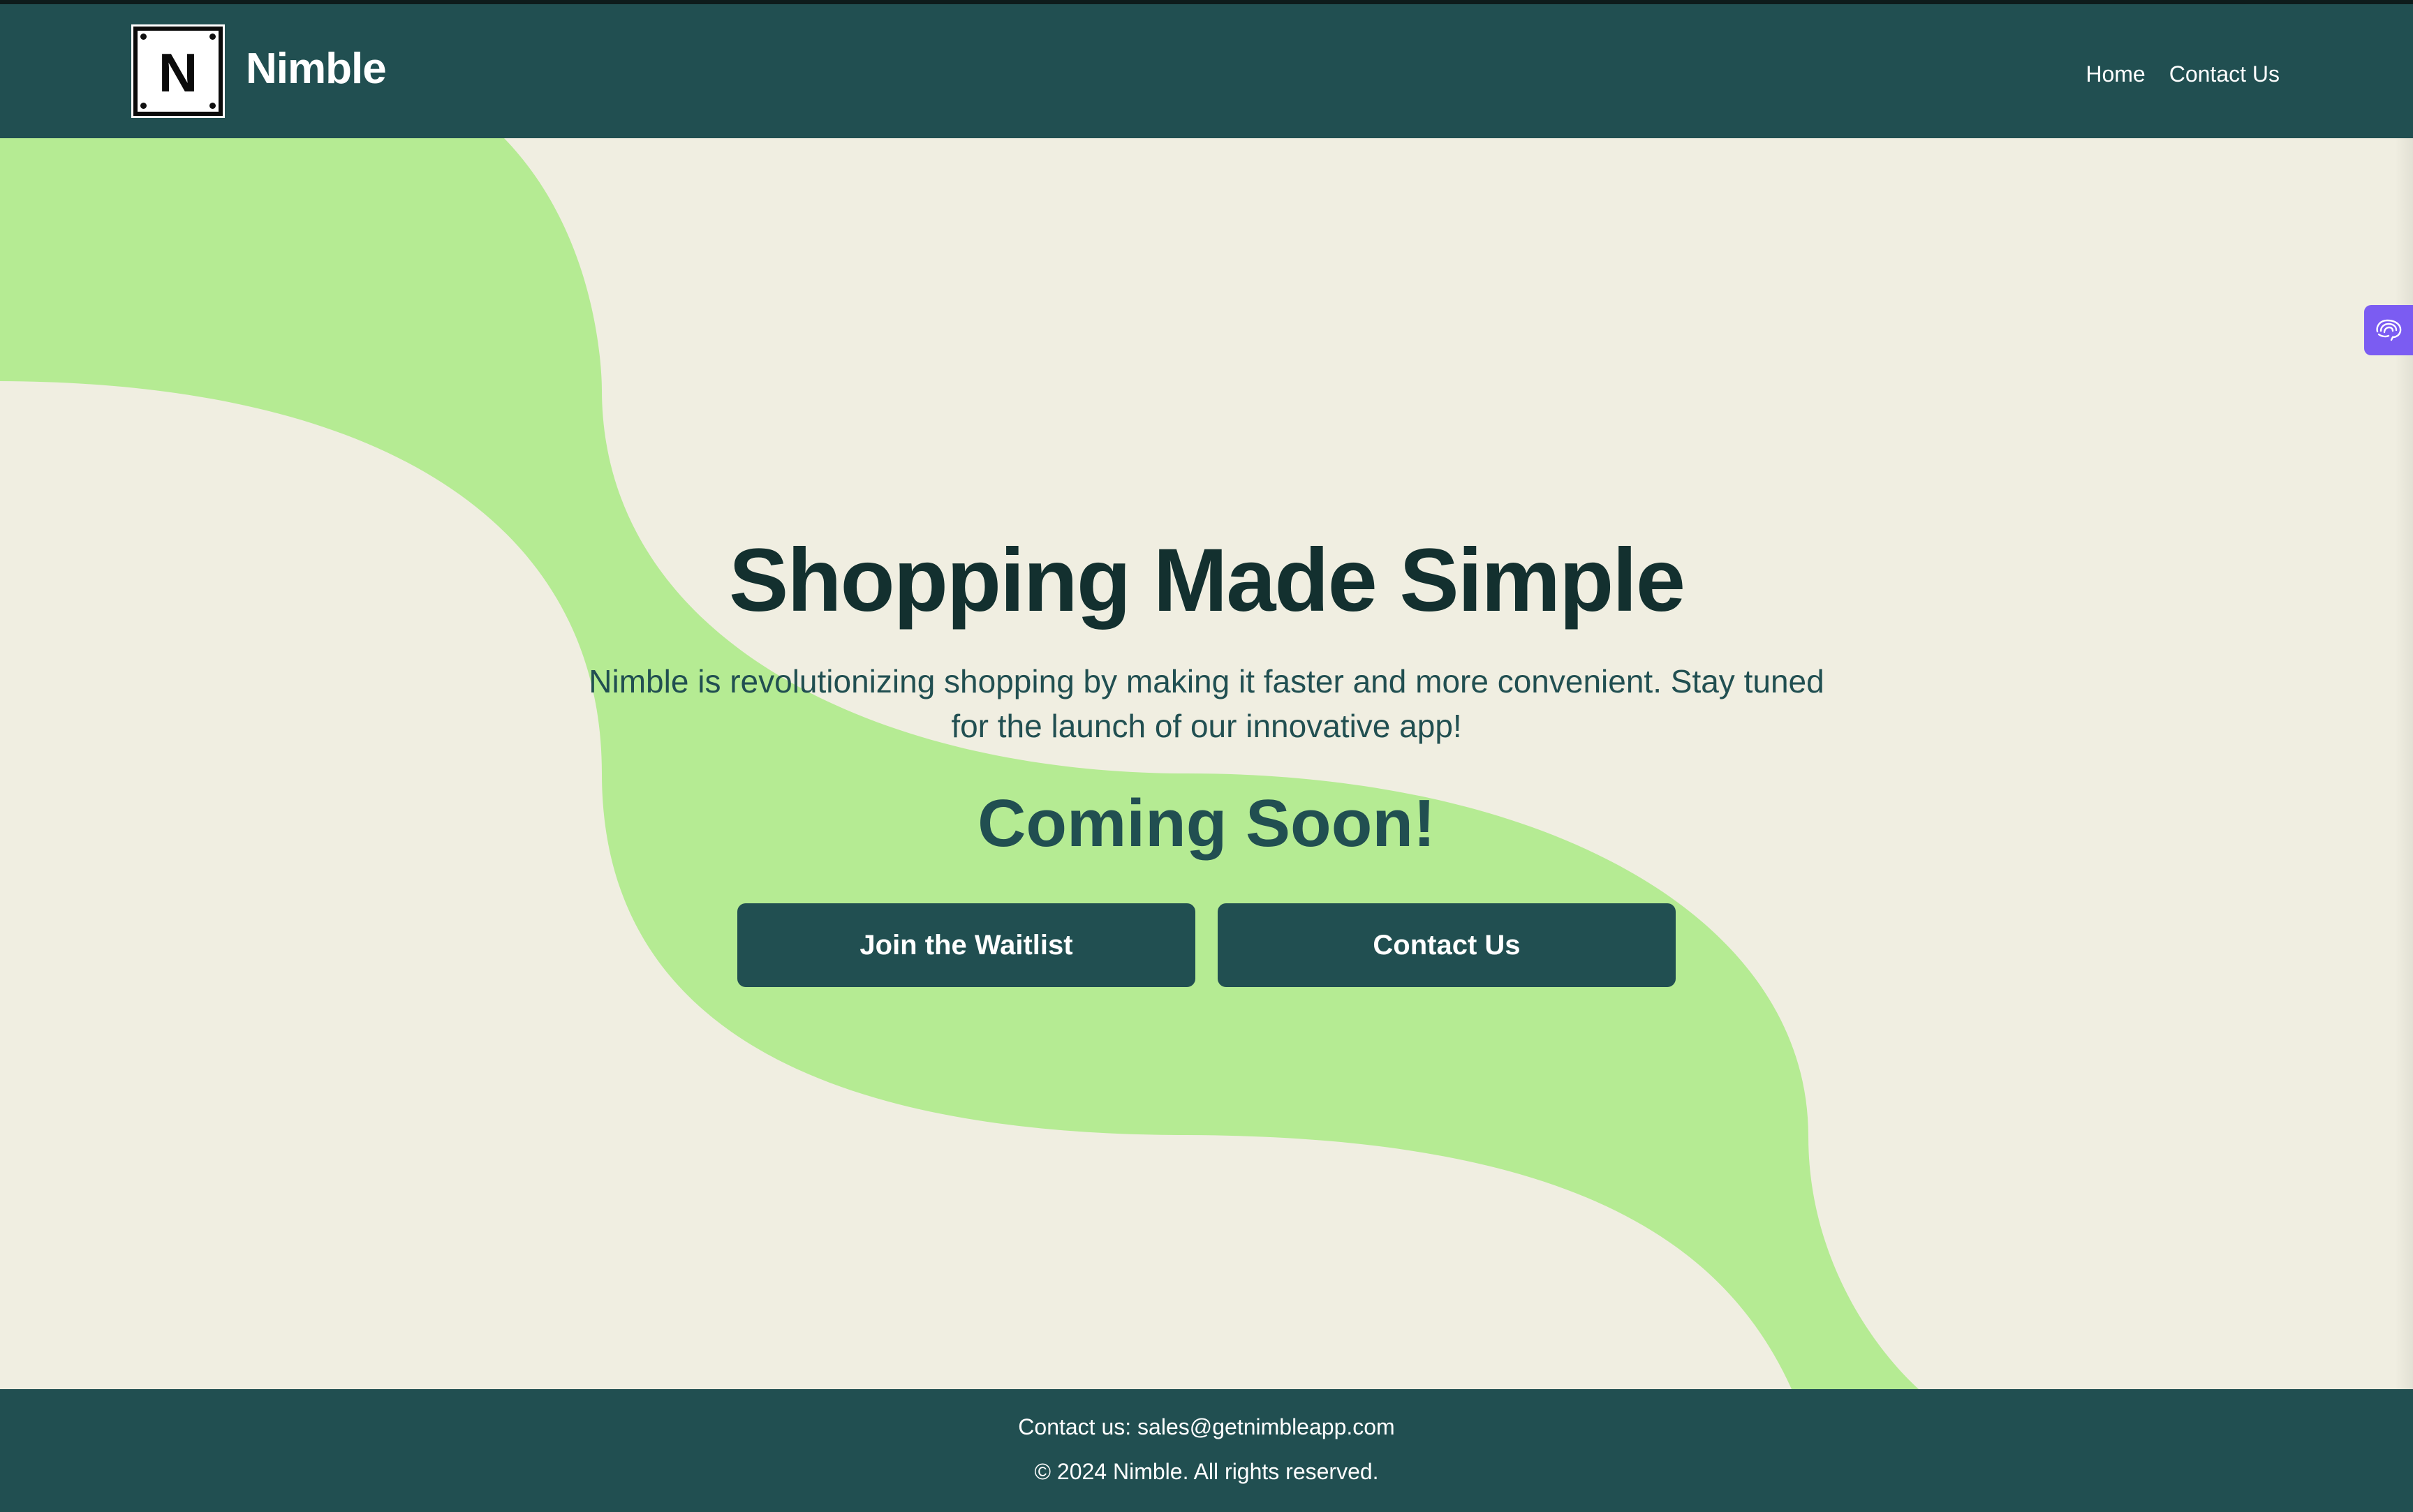 Image resolution: width=2413 pixels, height=1512 pixels. Describe the element at coordinates (1206, 1426) in the screenshot. I see `footer-contact-text: Contact us: sales@getnimbleapp.com` at that location.